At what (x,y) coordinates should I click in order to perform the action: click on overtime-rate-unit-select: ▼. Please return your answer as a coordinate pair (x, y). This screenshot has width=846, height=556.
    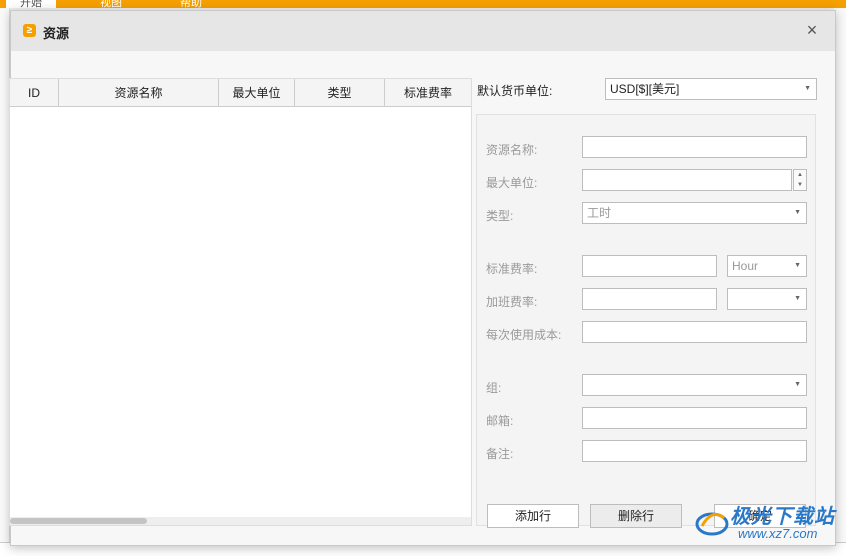
    Looking at the image, I should click on (767, 299).